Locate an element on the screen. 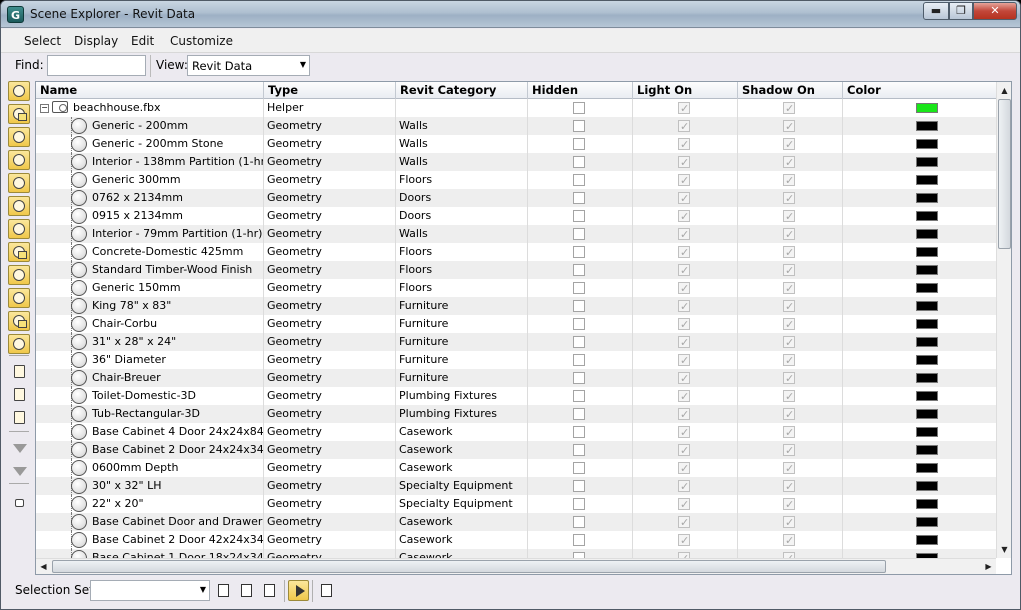 Image resolution: width=1021 pixels, height=610 pixels. display-spacewarps-button is located at coordinates (19, 229).